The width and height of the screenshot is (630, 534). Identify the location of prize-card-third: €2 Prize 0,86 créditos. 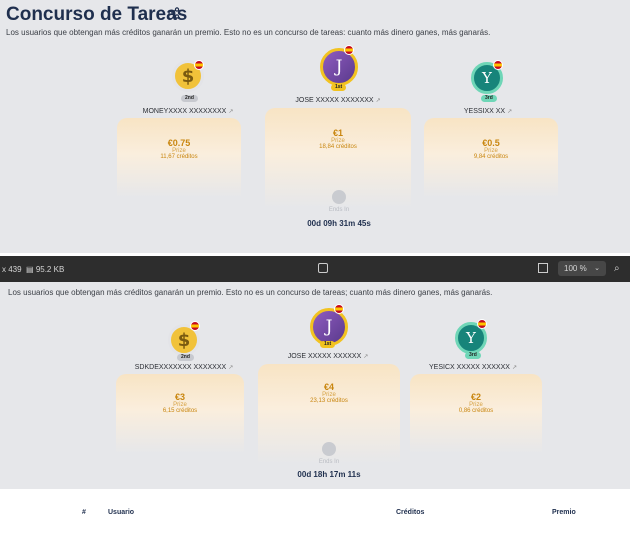
(476, 414).